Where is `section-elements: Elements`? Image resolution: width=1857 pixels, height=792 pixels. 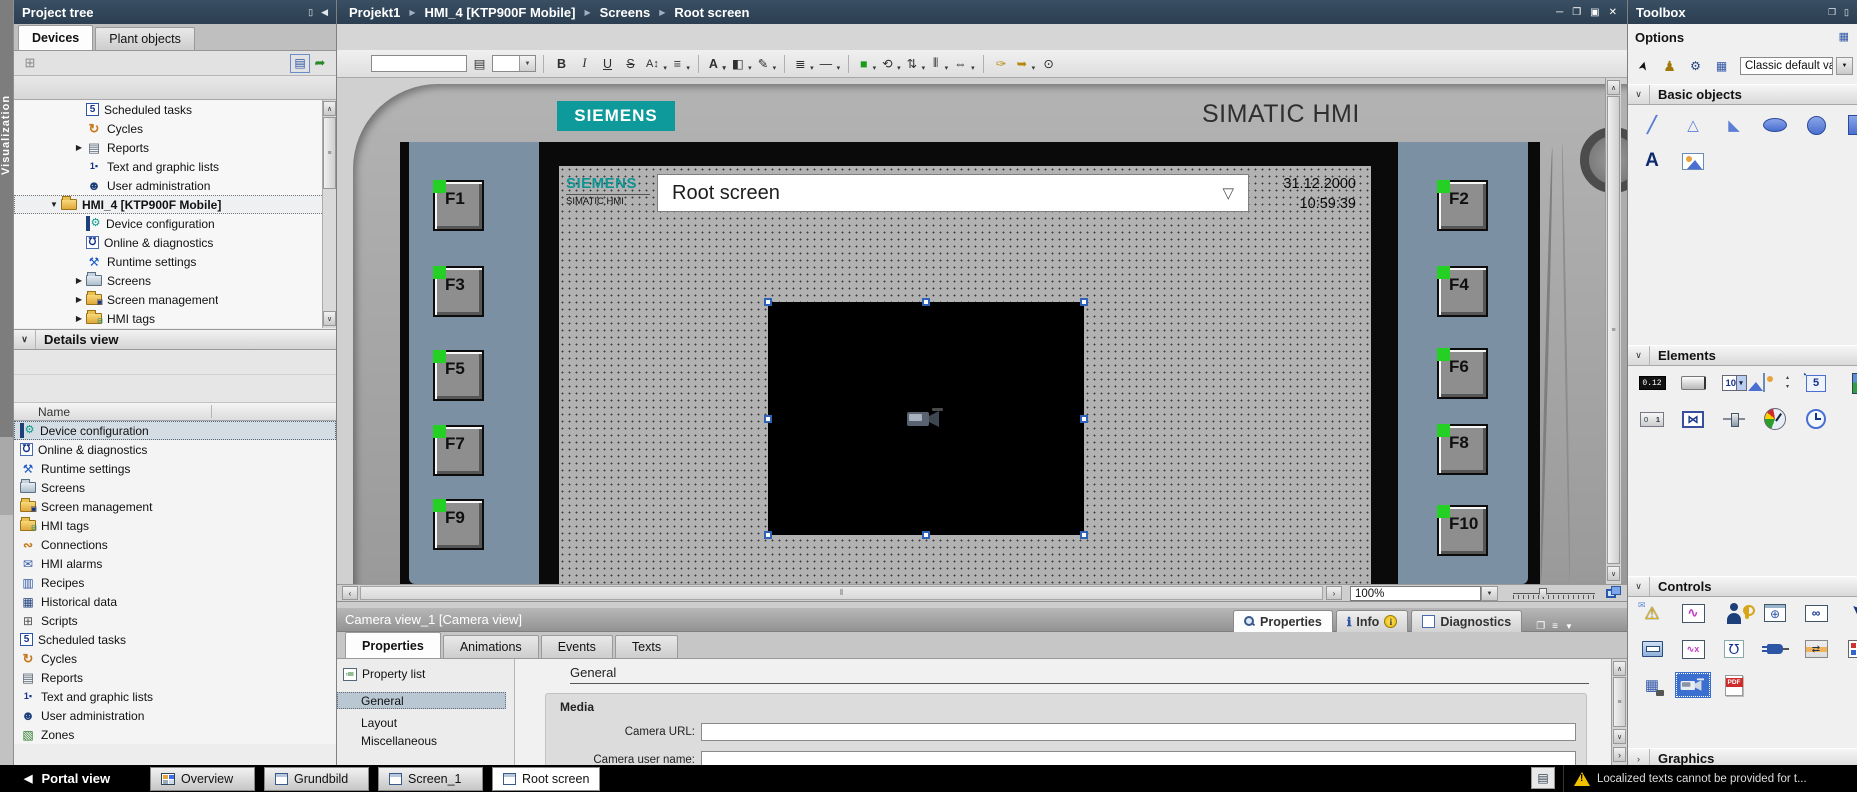
section-elements: Elements is located at coordinates (1742, 355).